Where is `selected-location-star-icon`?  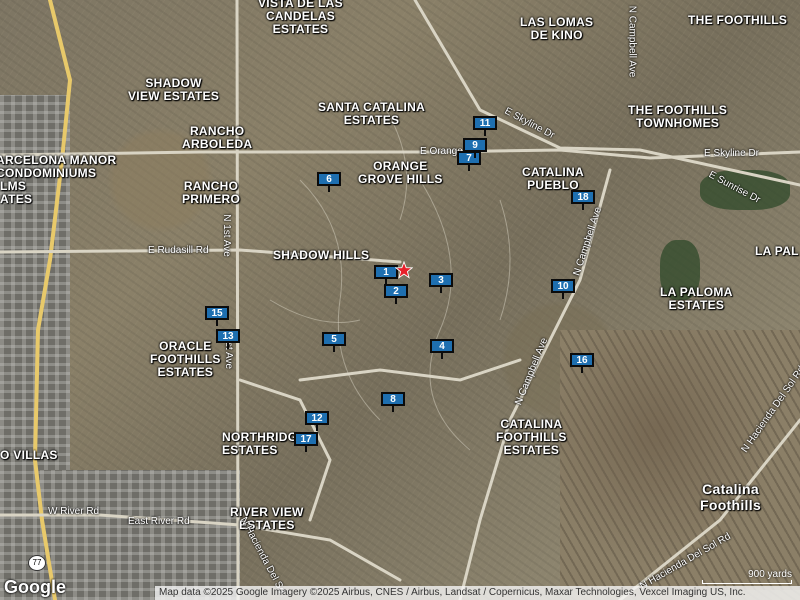
selected-location-star-icon is located at coordinates (404, 270).